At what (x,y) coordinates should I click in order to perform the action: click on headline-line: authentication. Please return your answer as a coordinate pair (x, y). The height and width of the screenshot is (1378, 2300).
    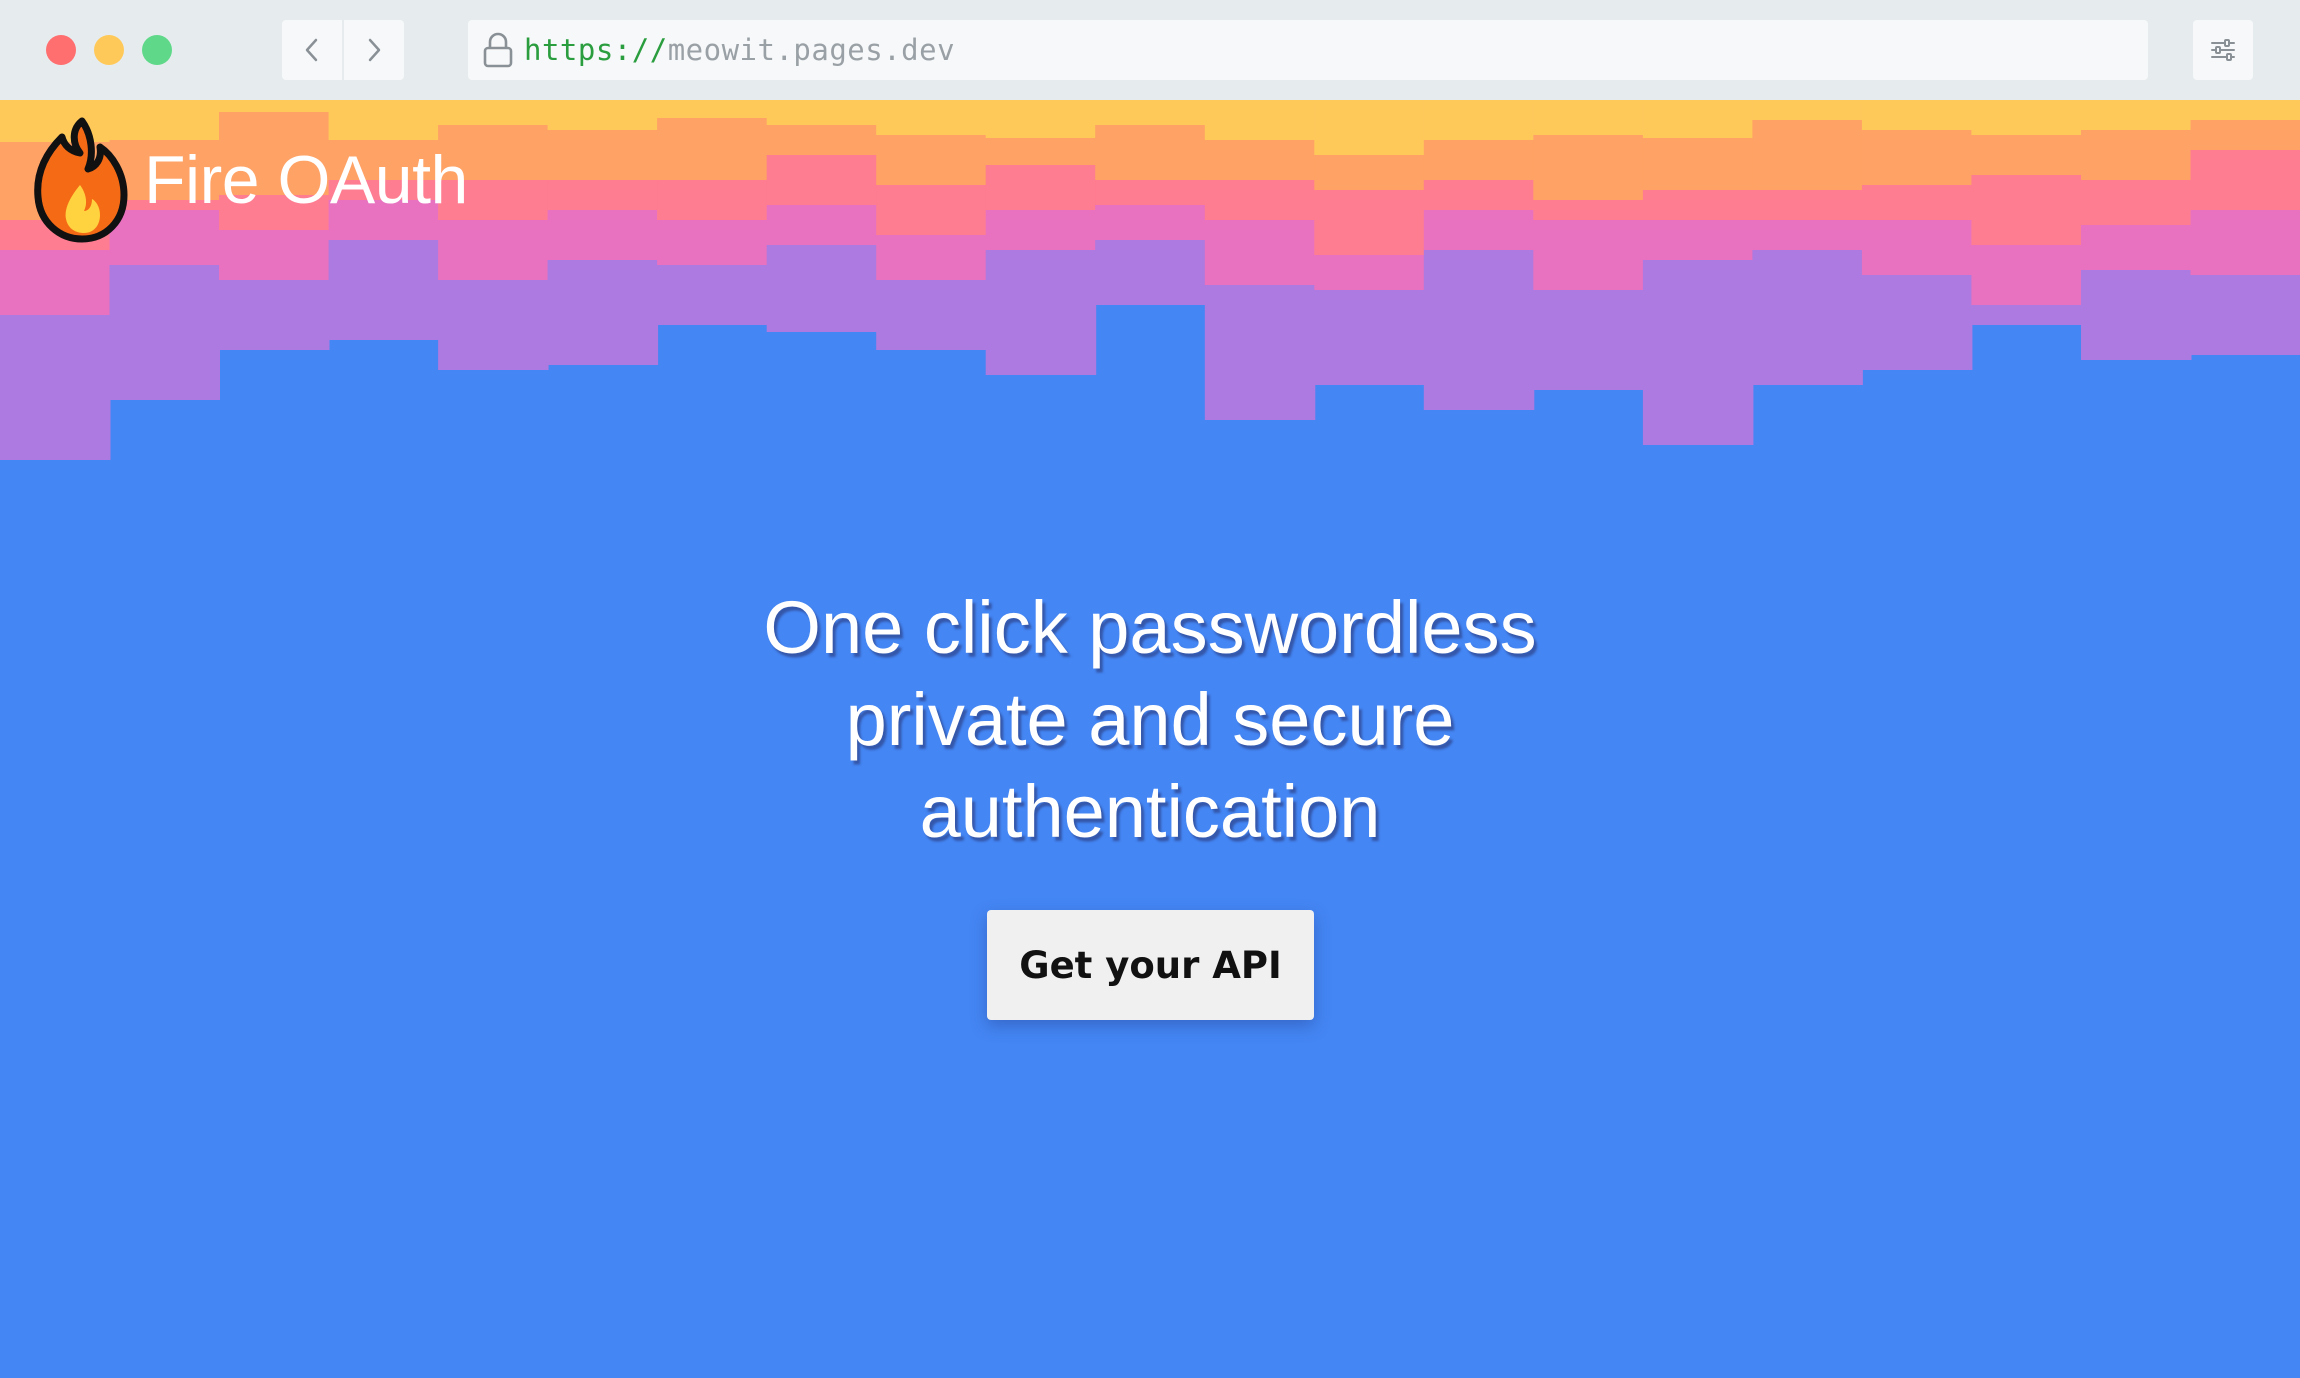
    Looking at the image, I should click on (1150, 811).